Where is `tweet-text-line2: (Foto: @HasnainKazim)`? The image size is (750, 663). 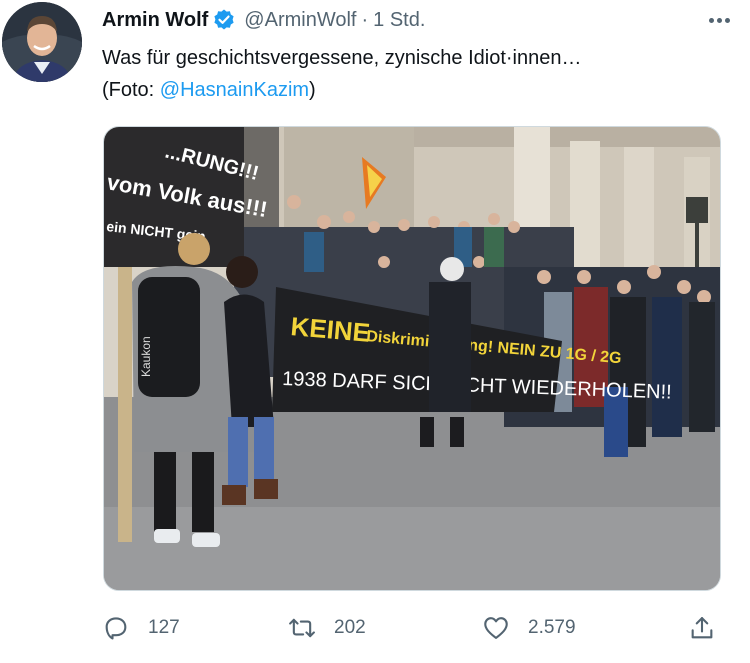 tweet-text-line2: (Foto: @HasnainKazim) is located at coordinates (417, 90).